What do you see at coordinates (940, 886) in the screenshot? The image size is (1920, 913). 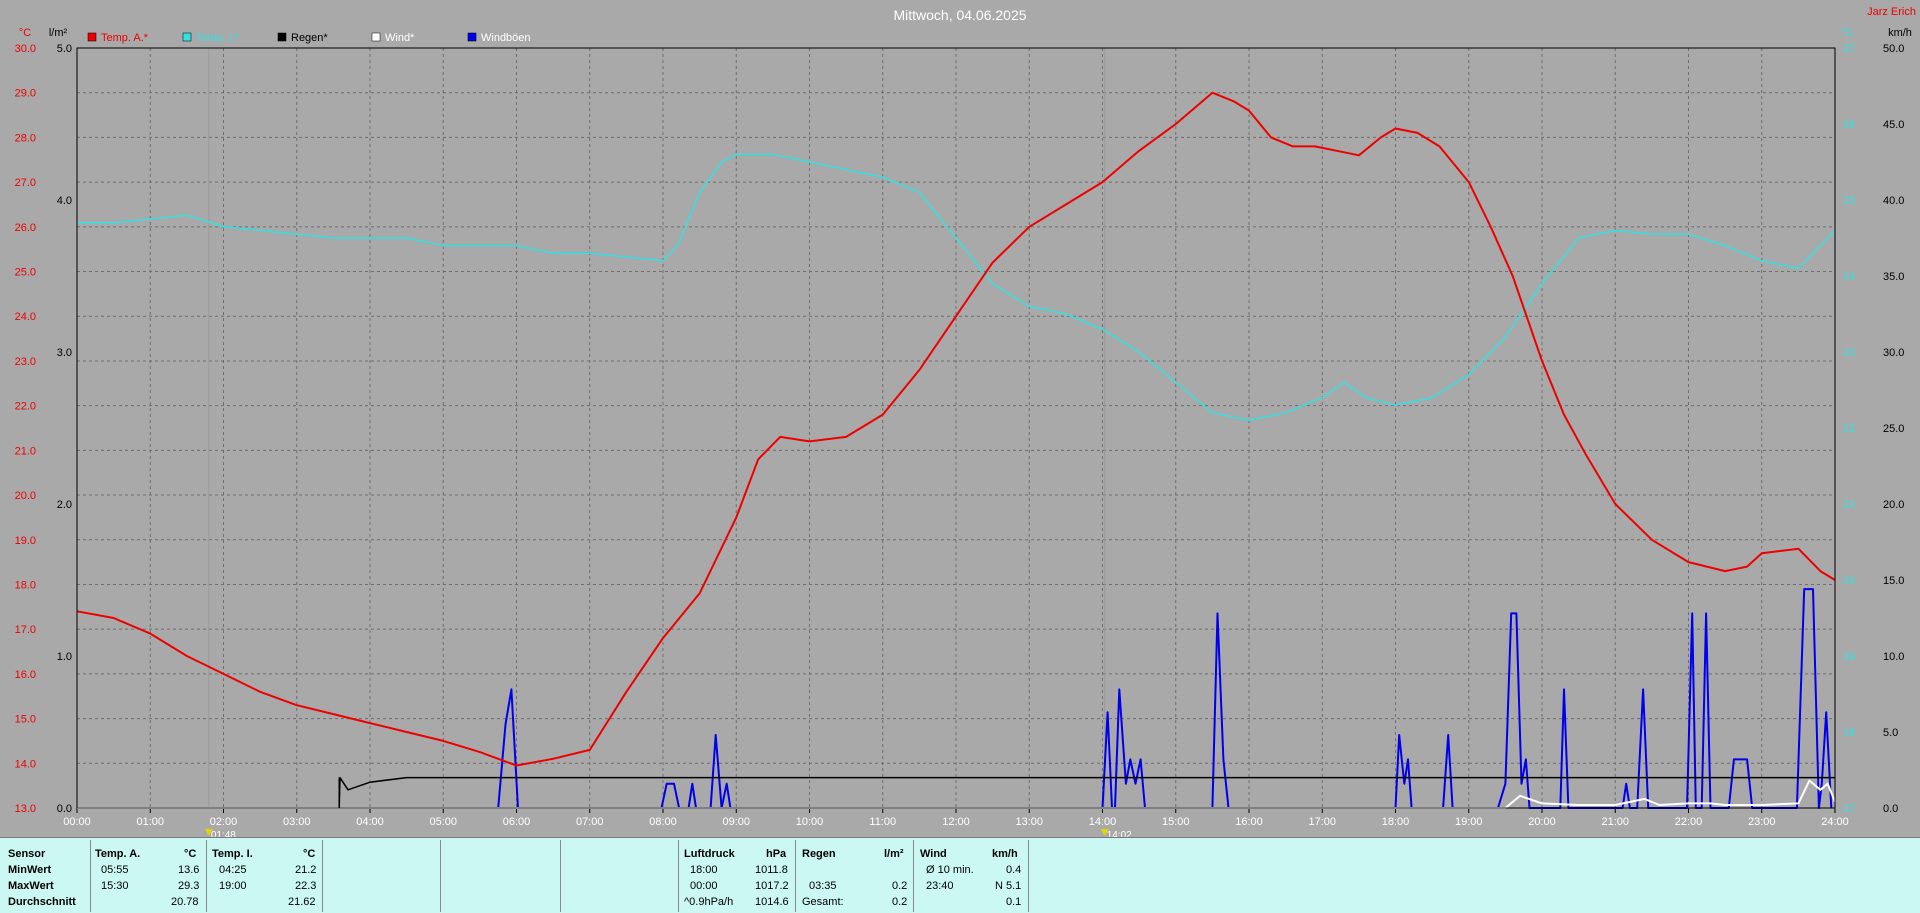 I see `wind-max-time: 23:40` at bounding box center [940, 886].